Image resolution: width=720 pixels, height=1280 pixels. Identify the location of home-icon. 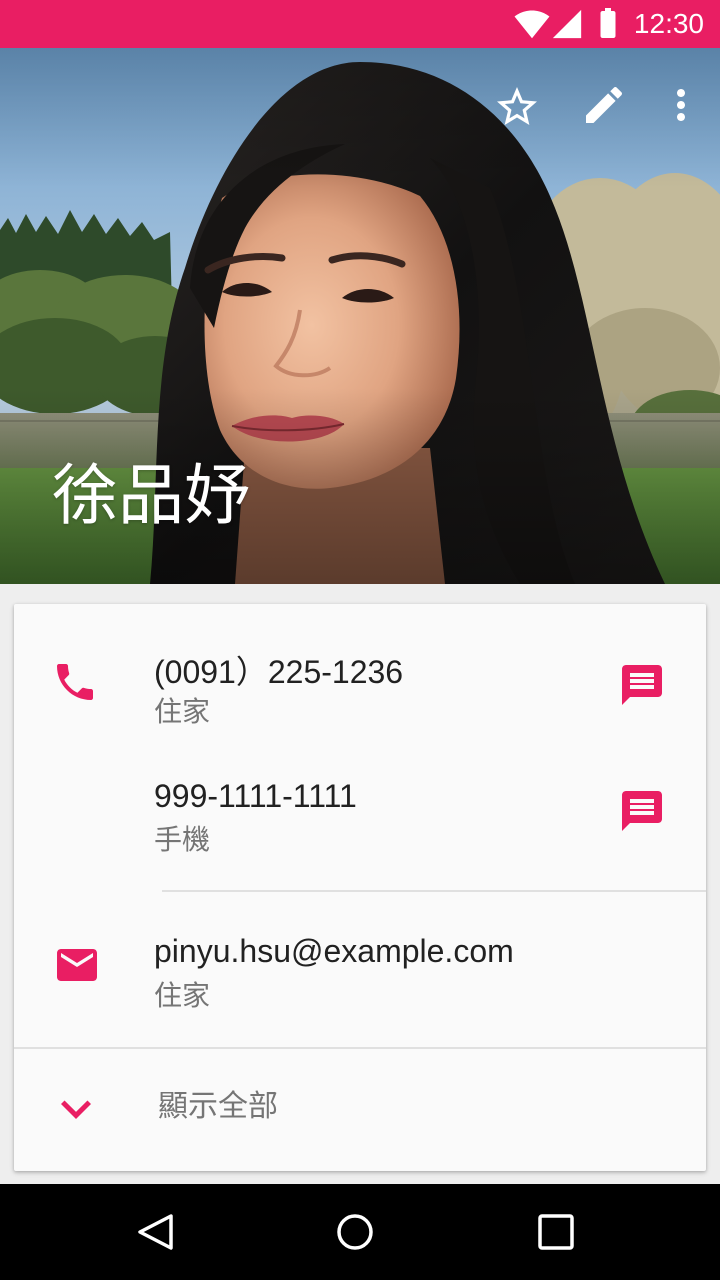
(355, 1232).